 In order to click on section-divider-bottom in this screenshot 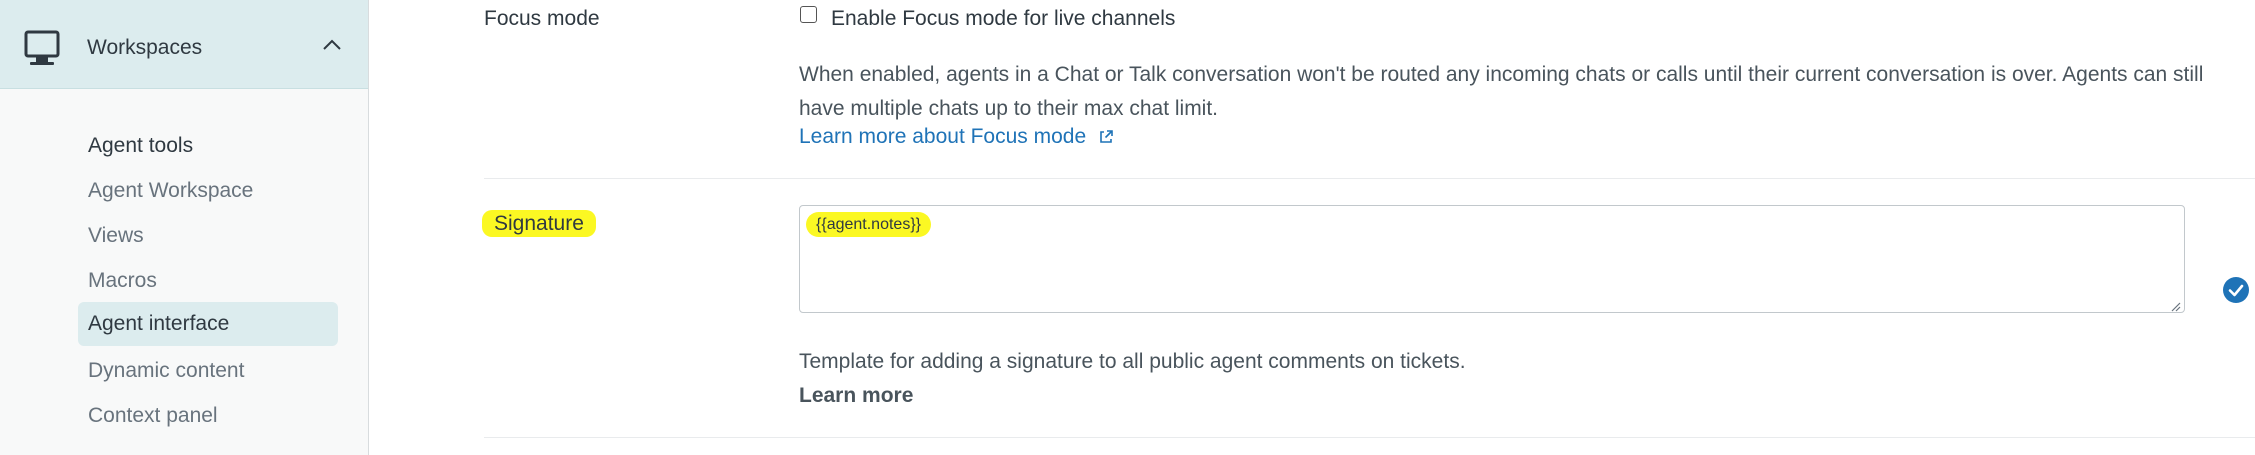, I will do `click(1369, 437)`.